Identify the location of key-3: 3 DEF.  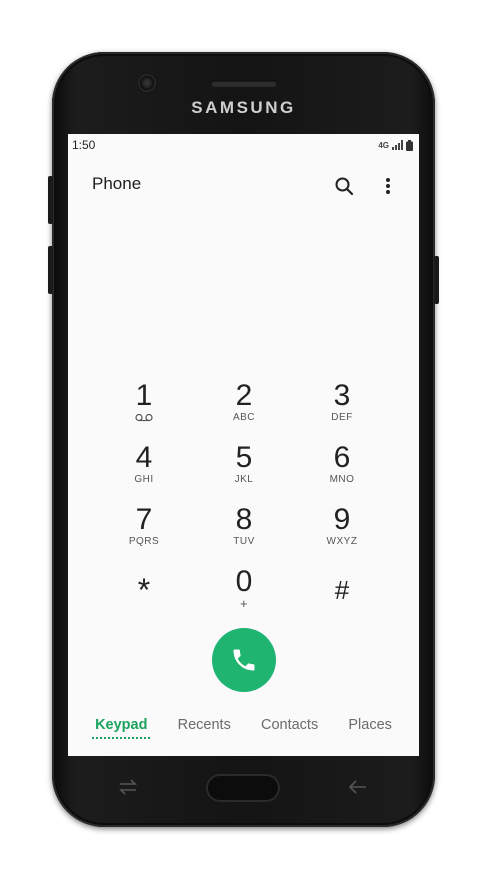
(342, 408).